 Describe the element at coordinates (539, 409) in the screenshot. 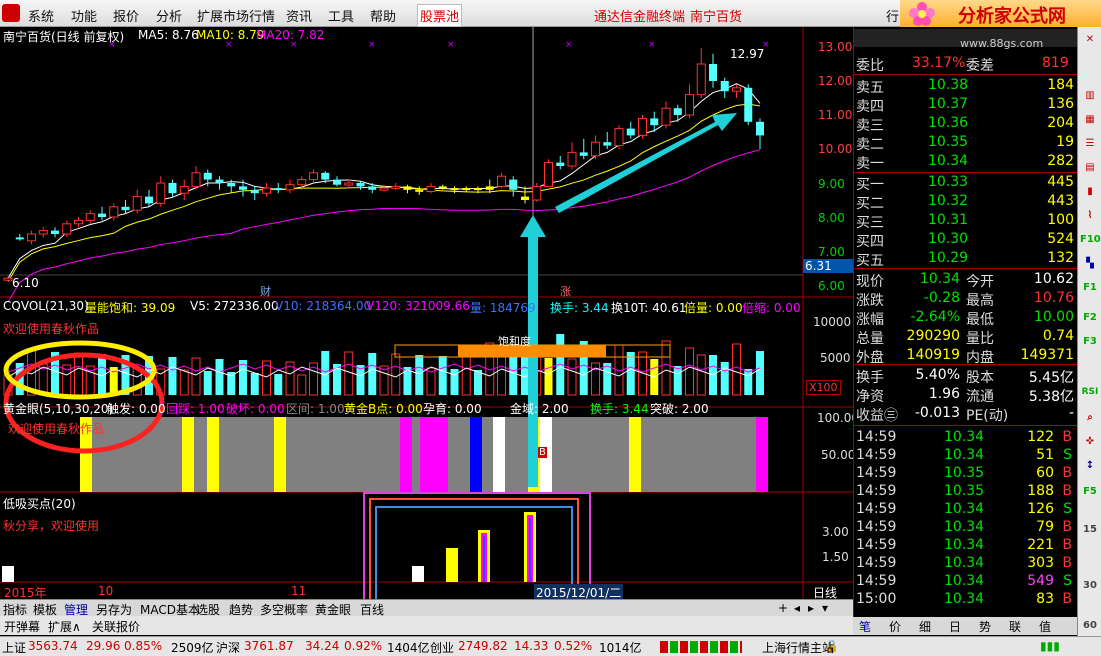

I see `golden-zone-value: 金域: 2.00` at that location.